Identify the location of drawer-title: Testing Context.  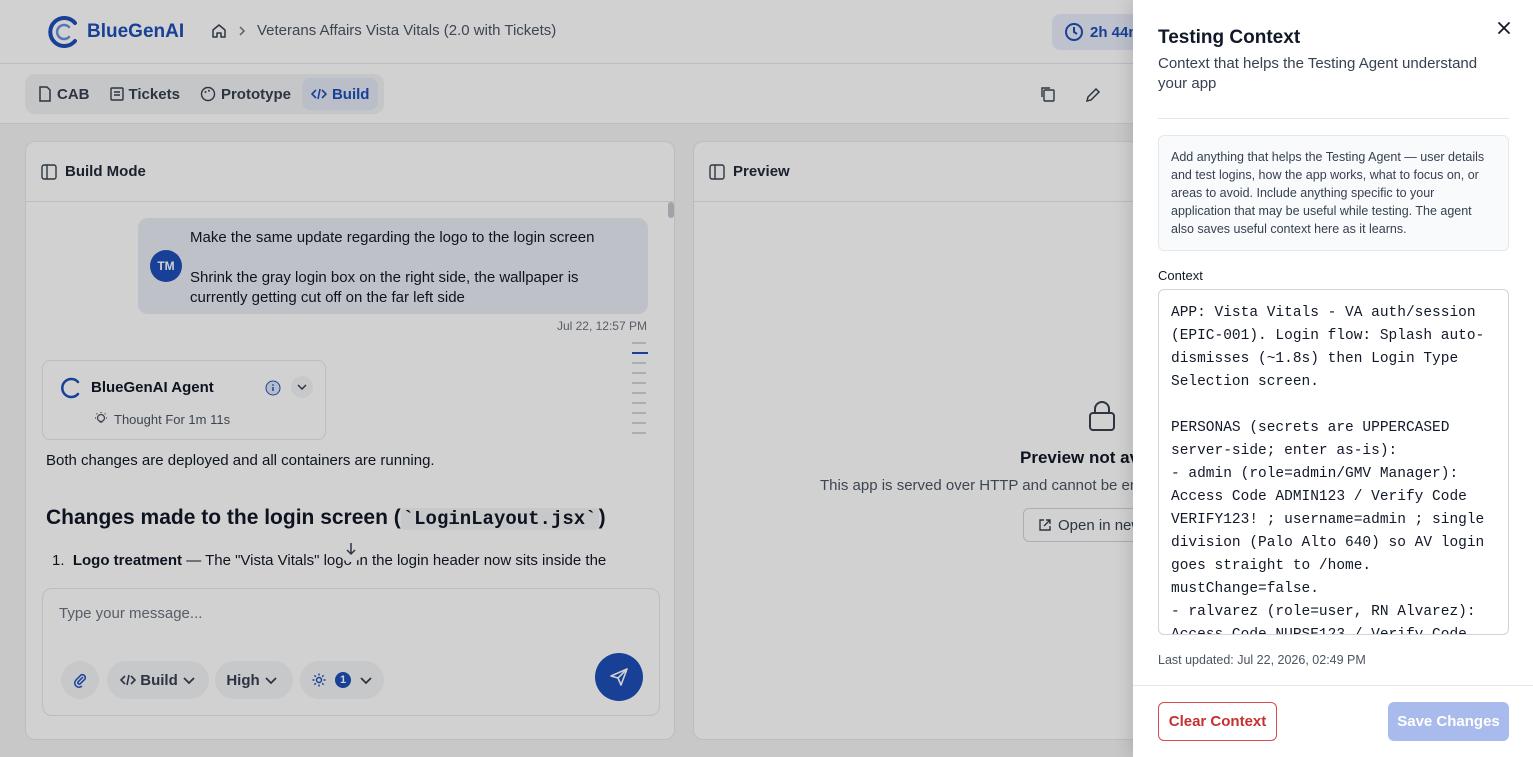
(1229, 37).